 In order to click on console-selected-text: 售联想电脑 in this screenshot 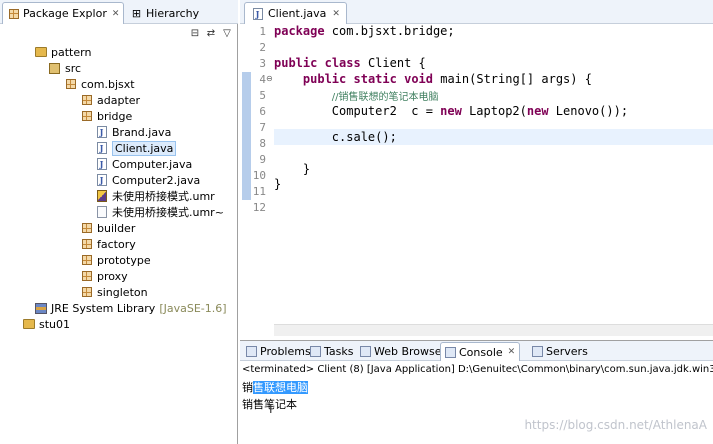, I will do `click(280, 387)`.